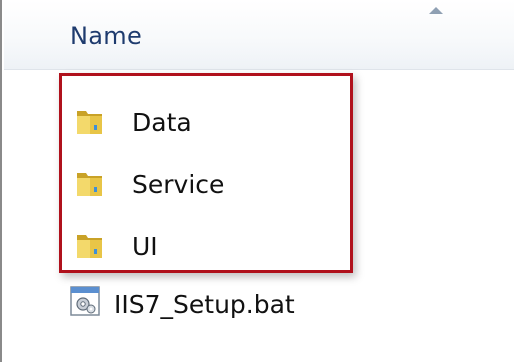 The width and height of the screenshot is (514, 362). What do you see at coordinates (85, 301) in the screenshot?
I see `batch-file-icon` at bounding box center [85, 301].